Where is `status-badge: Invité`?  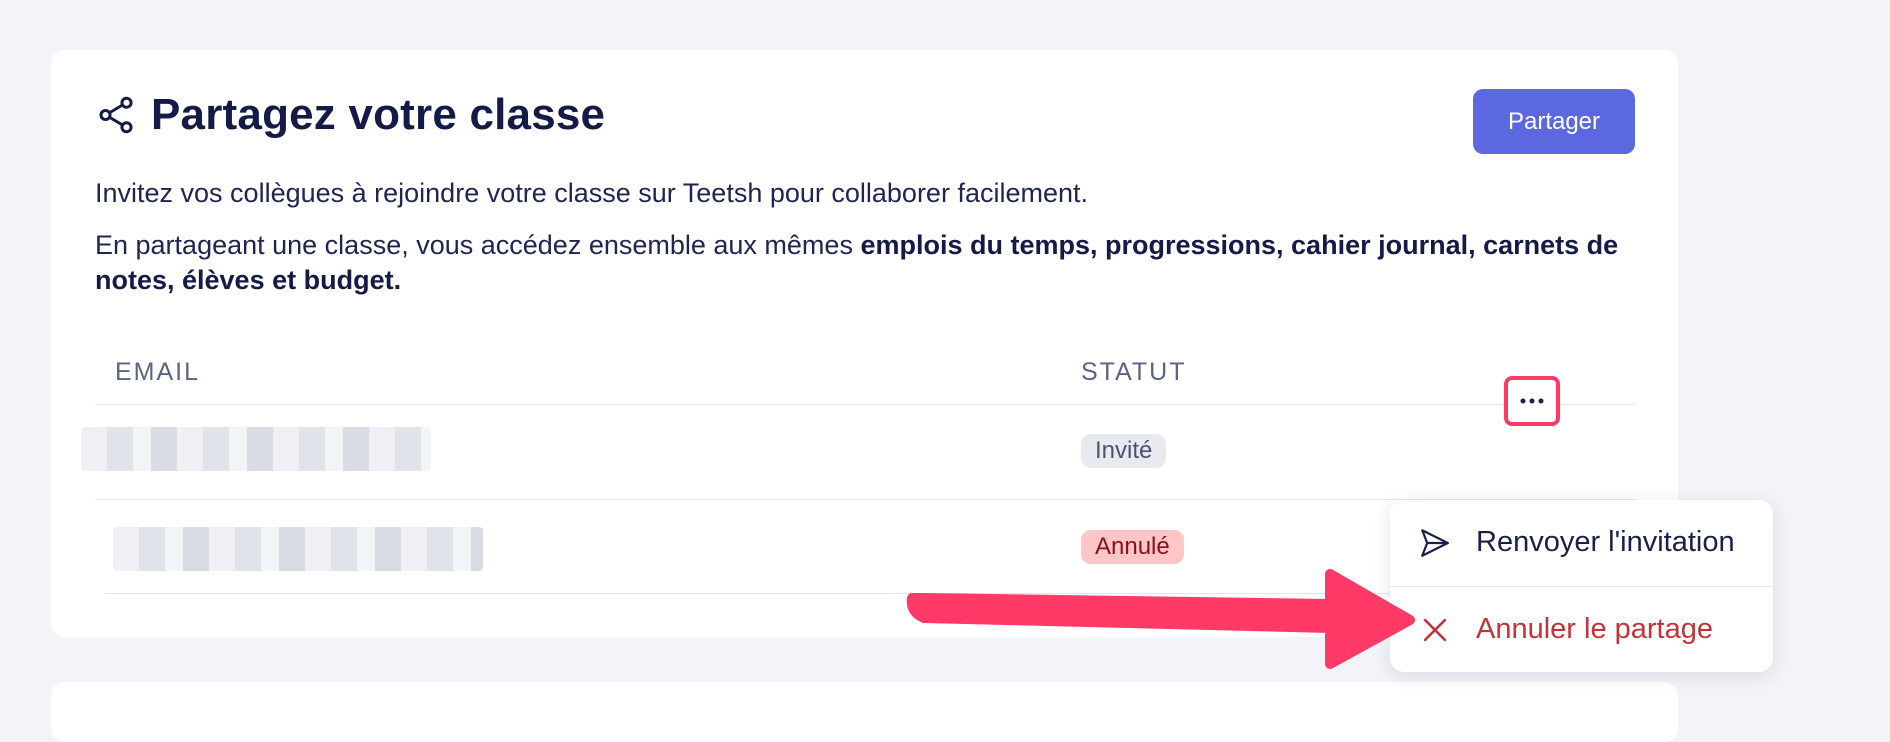
status-badge: Invité is located at coordinates (1124, 451).